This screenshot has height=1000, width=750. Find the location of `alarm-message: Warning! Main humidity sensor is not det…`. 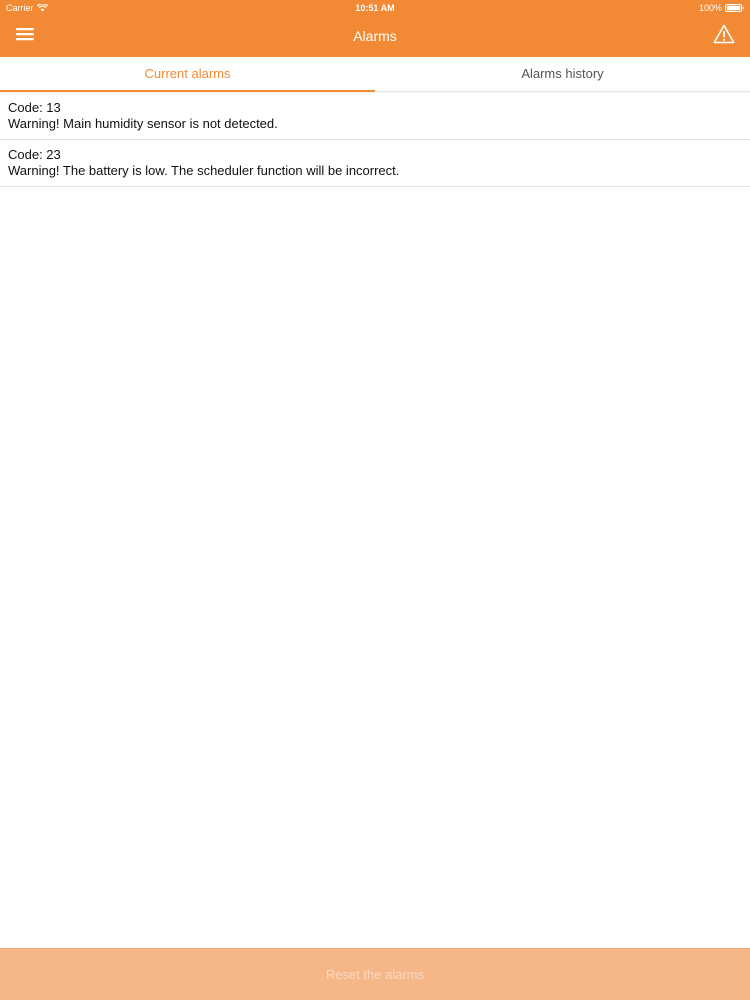

alarm-message: Warning! Main humidity sensor is not det… is located at coordinates (143, 123).